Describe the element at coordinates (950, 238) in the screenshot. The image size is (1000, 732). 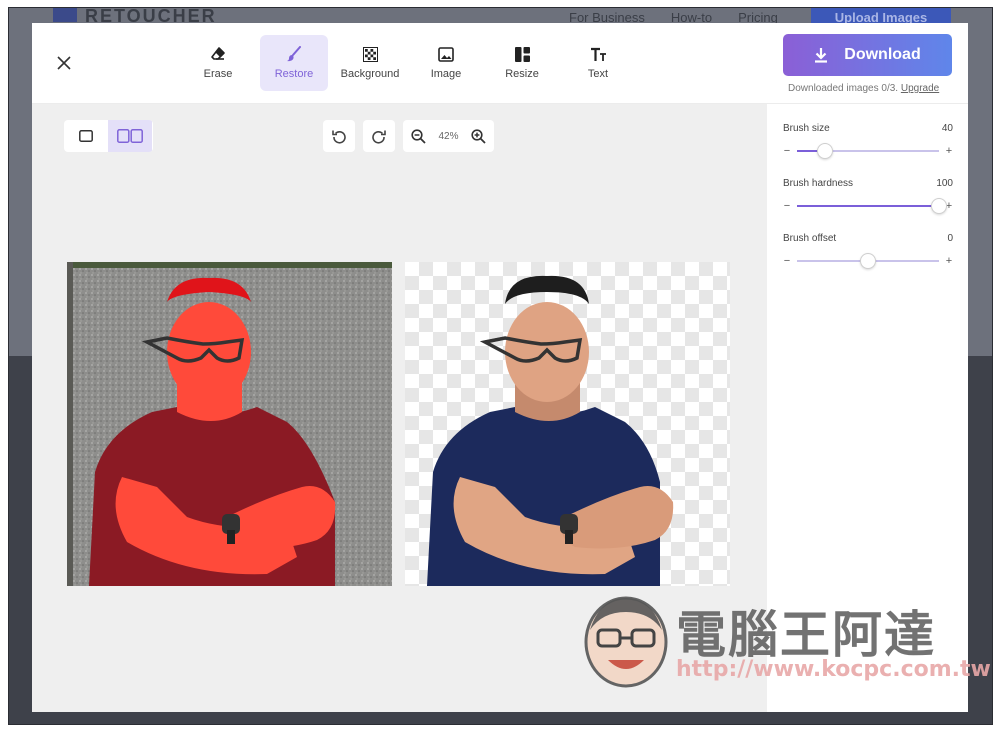
I see `brush-offset-value: 0` at that location.